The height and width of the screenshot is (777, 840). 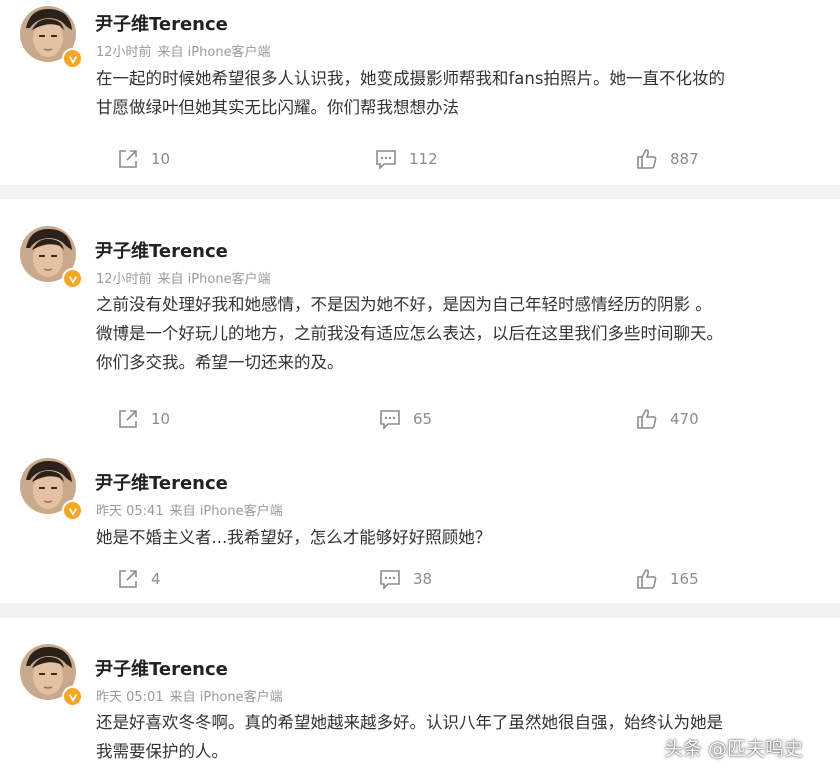 What do you see at coordinates (294, 537) in the screenshot?
I see `post-text: 她是不婚主义者...我希望好，怎么才能够好好照顾她？` at bounding box center [294, 537].